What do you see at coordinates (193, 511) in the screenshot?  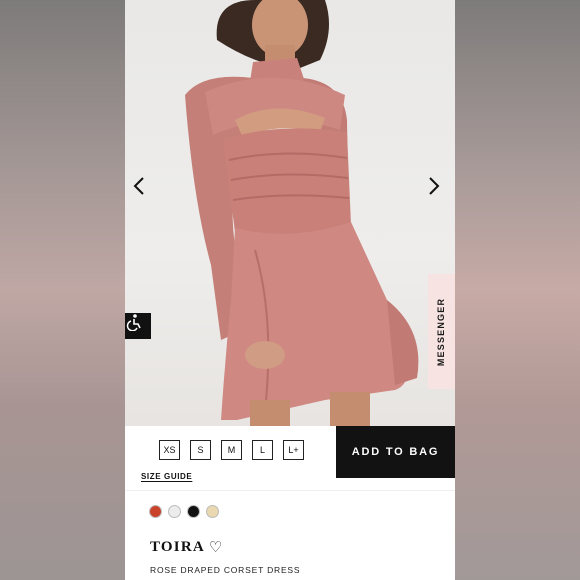 I see `color-swatch-black` at bounding box center [193, 511].